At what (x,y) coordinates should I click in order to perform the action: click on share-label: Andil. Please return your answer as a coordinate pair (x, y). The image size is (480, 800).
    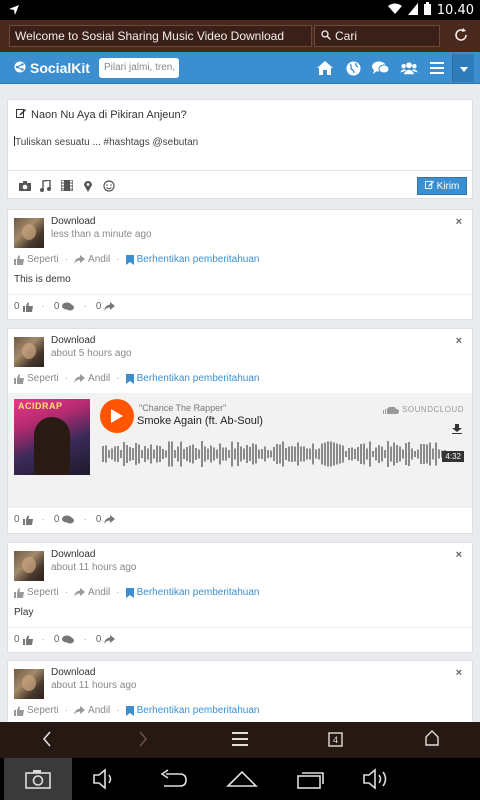
    Looking at the image, I should click on (99, 710).